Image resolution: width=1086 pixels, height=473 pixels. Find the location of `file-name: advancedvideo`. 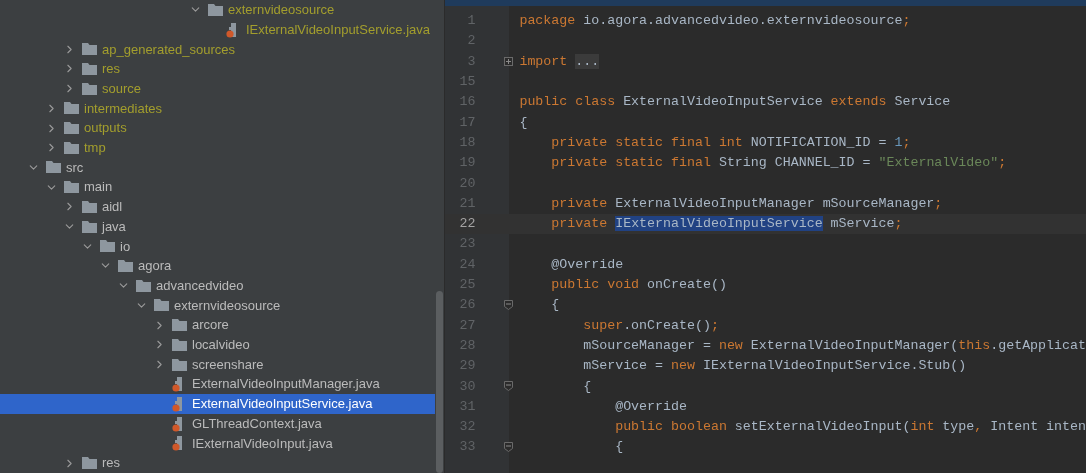

file-name: advancedvideo is located at coordinates (200, 285).